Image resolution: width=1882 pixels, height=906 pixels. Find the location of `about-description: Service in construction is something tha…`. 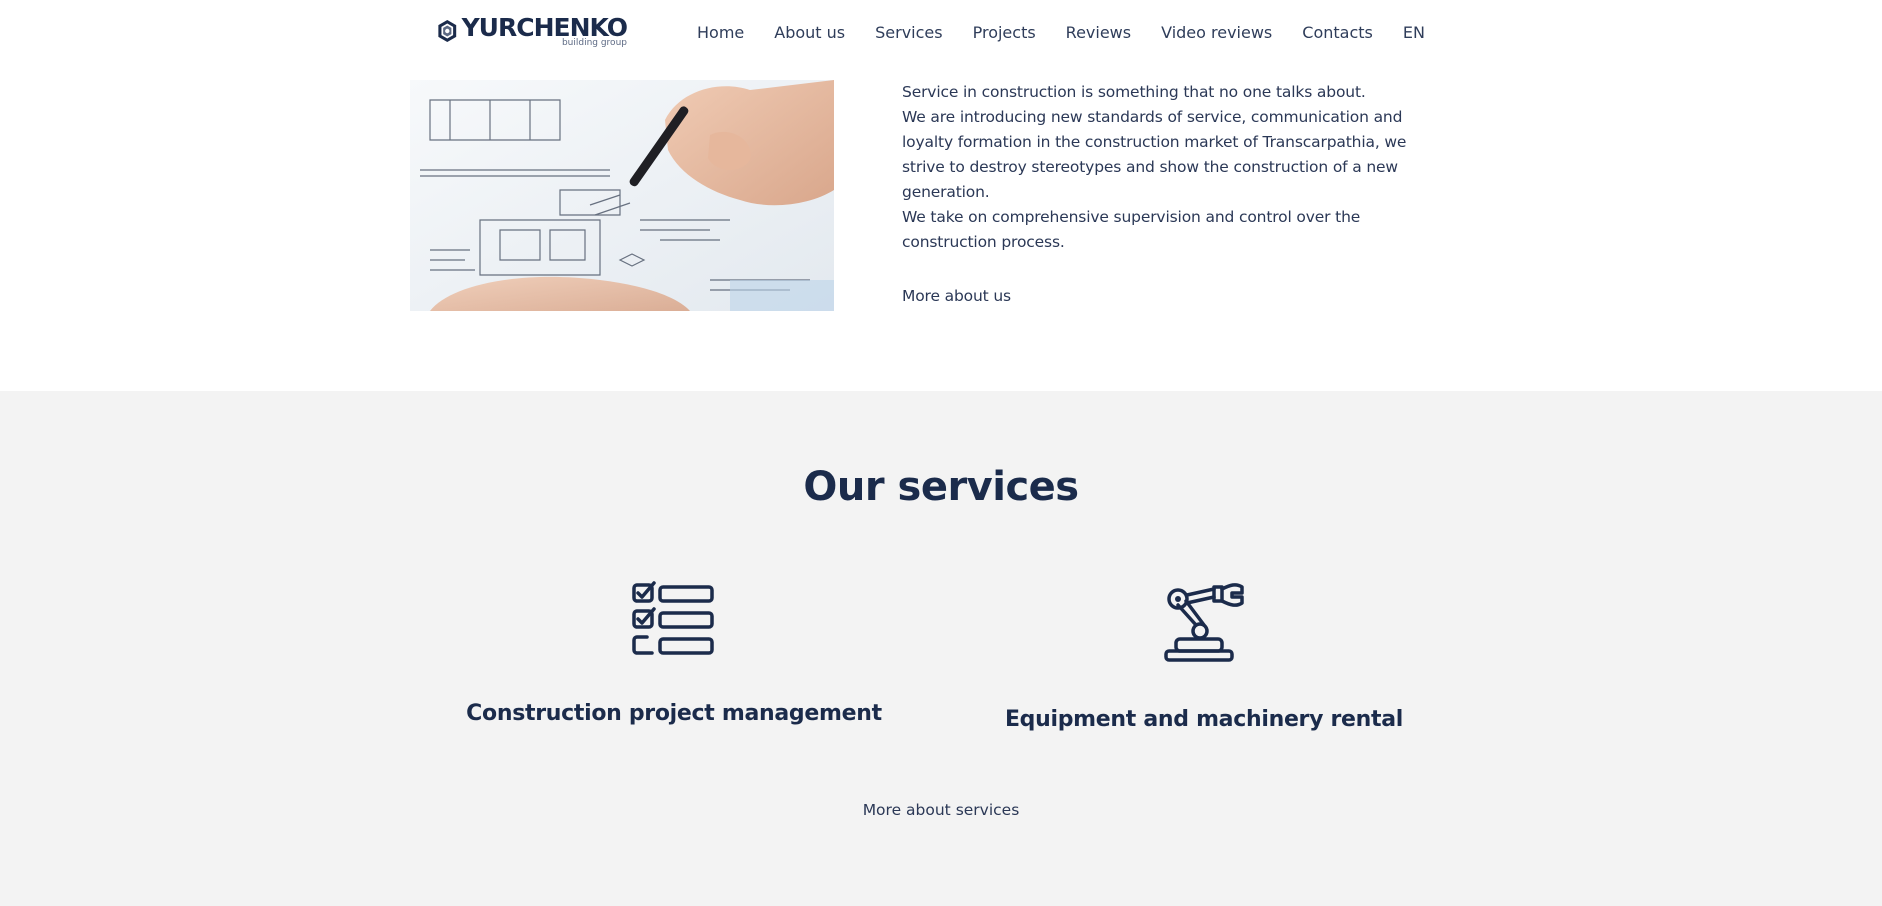

about-description: Service in construction is something tha… is located at coordinates (1162, 167).